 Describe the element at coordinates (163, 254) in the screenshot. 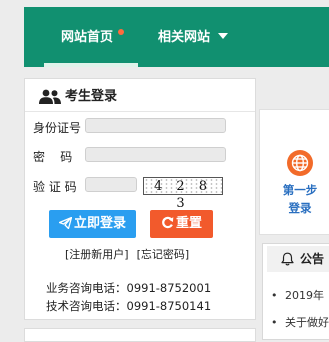

I see `forgot-password-link: [忘记密码]` at that location.